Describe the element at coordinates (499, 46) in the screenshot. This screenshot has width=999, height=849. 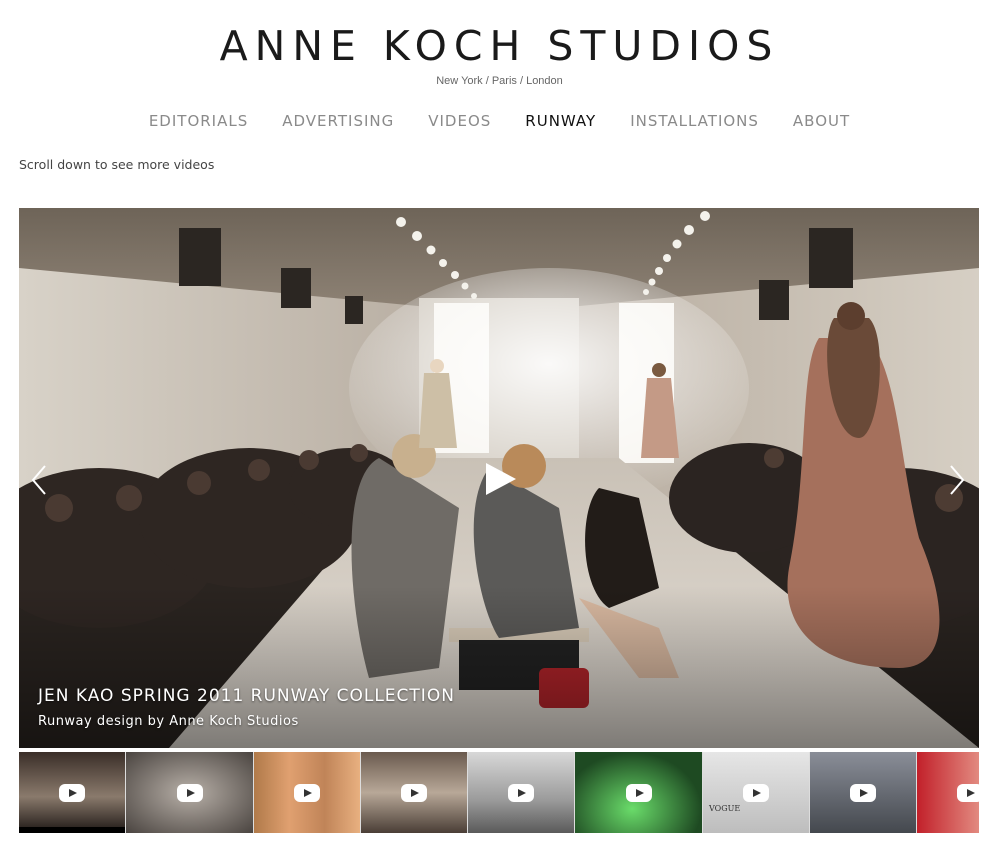
I see `site-logo: ANNE KOCH STUDIOS` at that location.